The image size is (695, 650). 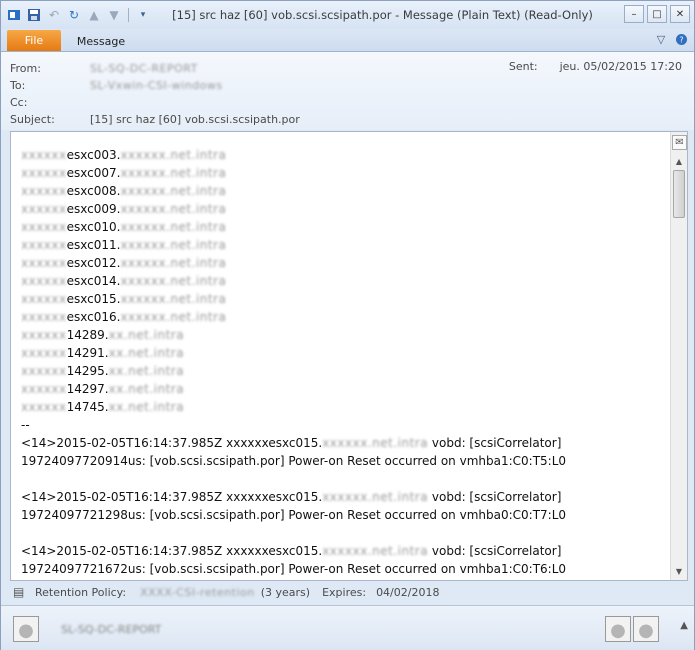 What do you see at coordinates (620, 66) in the screenshot?
I see `sent-value: jeu. 05/02/2015 17:20` at bounding box center [620, 66].